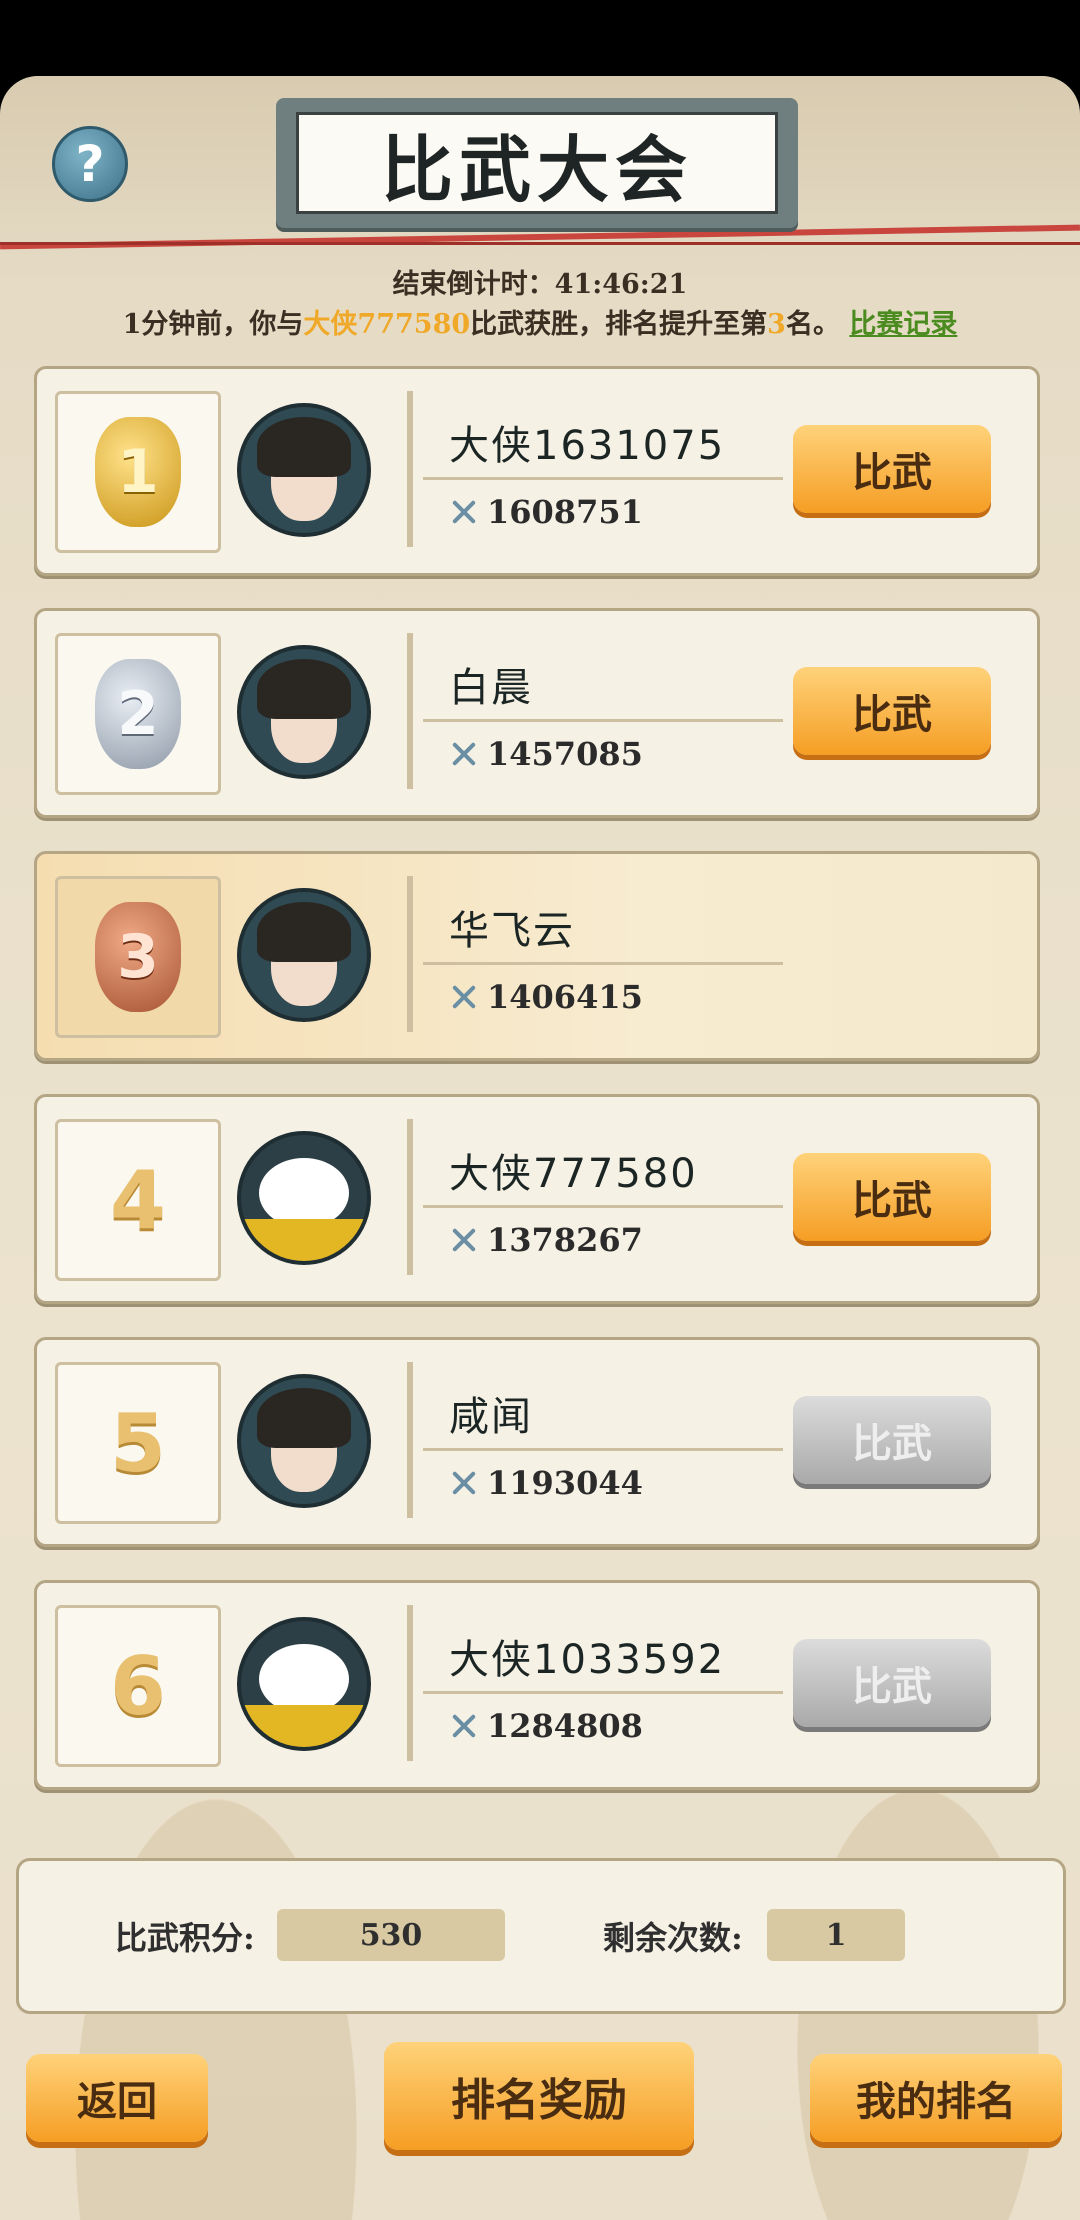 This screenshot has width=1080, height=2220. I want to click on player-info: 大侠1033592 1284808, so click(610, 1683).